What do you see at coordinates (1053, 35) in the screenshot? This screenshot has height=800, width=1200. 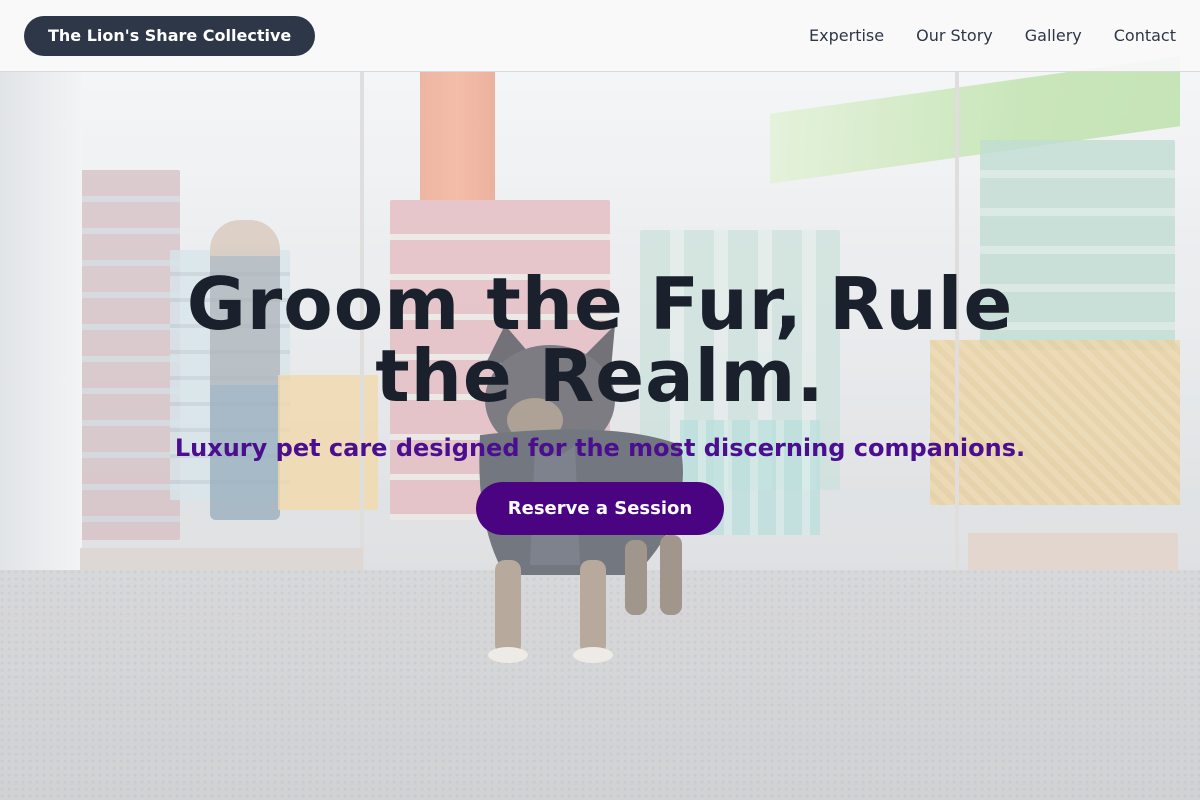 I see `nav-link-gallery: Gallery` at bounding box center [1053, 35].